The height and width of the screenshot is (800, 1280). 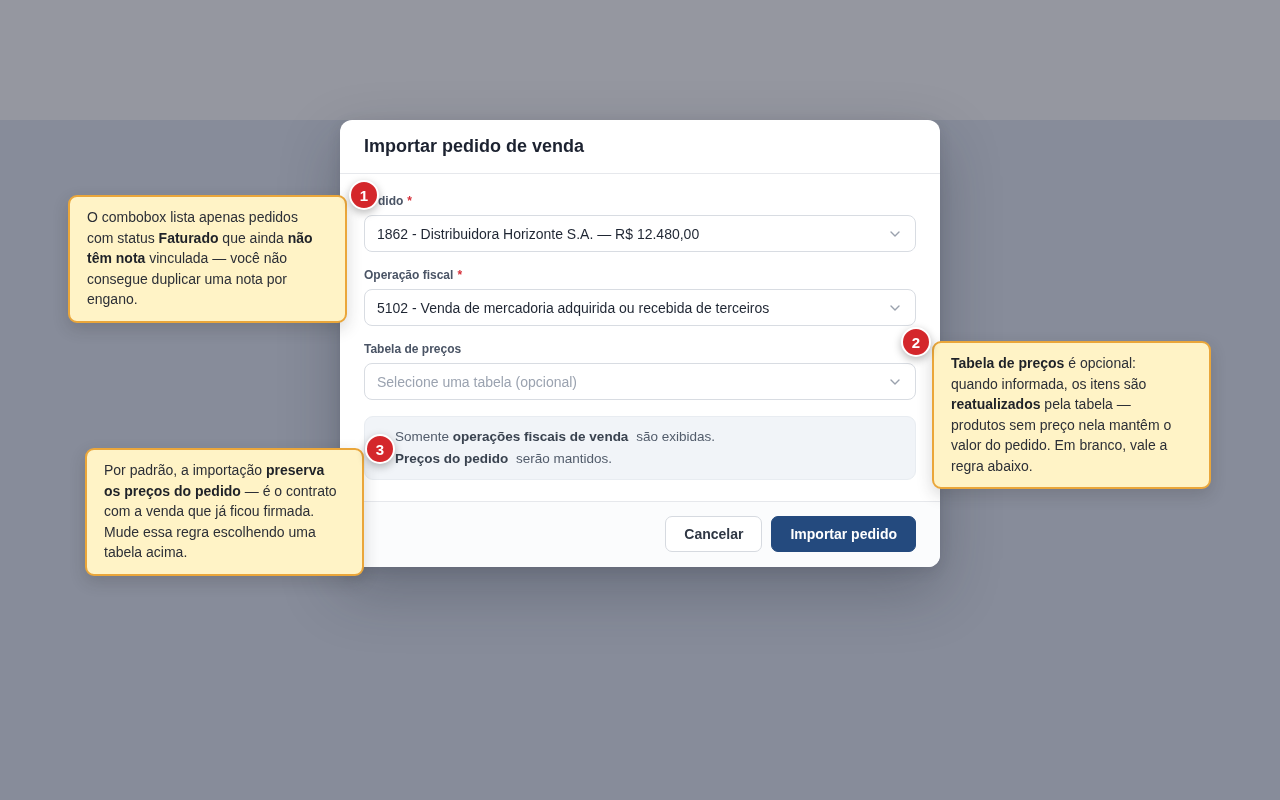 What do you see at coordinates (224, 512) in the screenshot?
I see `callout-note: Por padrão, a importação preserva os preços do pedido — é o contrato com a venda que já ficou firmada. Mude essa regra escolhendo uma tabela acima.` at bounding box center [224, 512].